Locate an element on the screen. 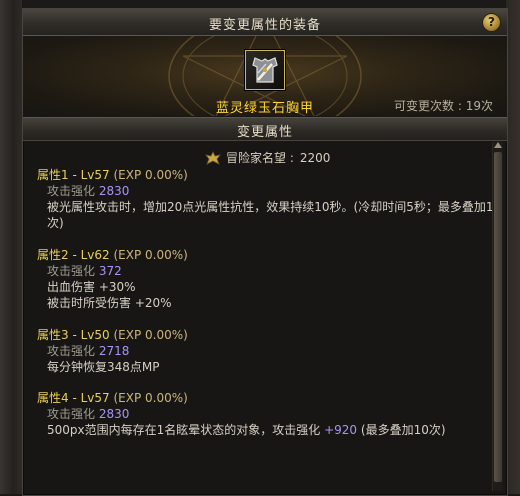 This screenshot has width=520, height=496. scroll-thumb is located at coordinates (498, 317).